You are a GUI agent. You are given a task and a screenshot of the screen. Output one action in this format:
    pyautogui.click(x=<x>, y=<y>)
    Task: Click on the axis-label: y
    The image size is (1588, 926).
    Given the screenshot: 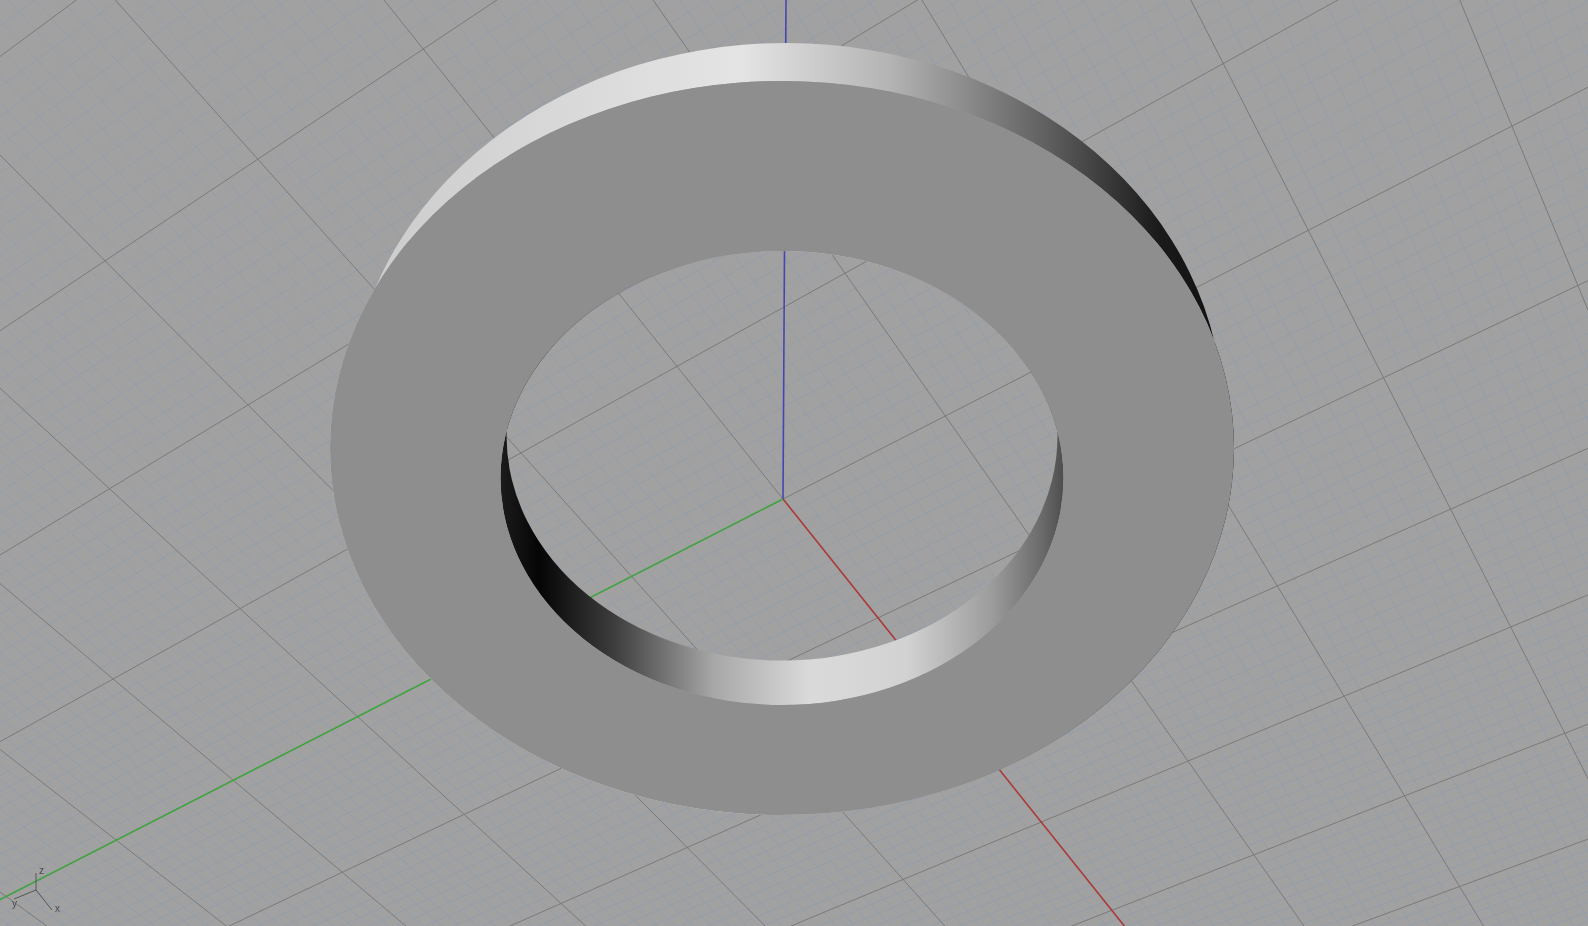 What is the action you would take?
    pyautogui.click(x=14, y=903)
    